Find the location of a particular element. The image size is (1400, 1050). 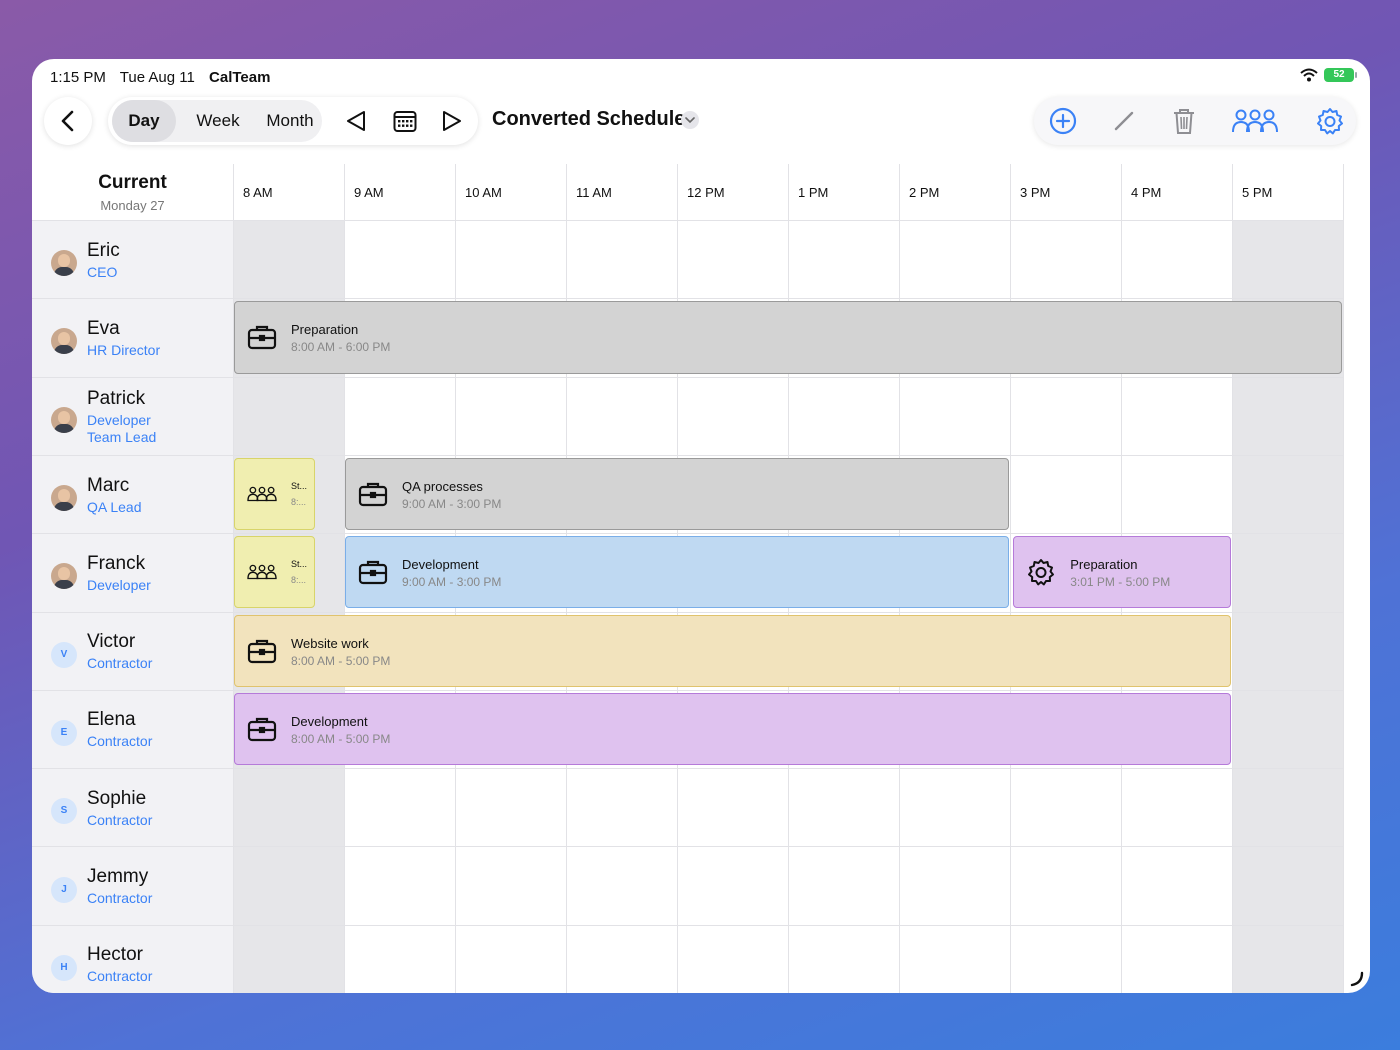

person-hector: H Hector Contractor is located at coordinates (132, 959).